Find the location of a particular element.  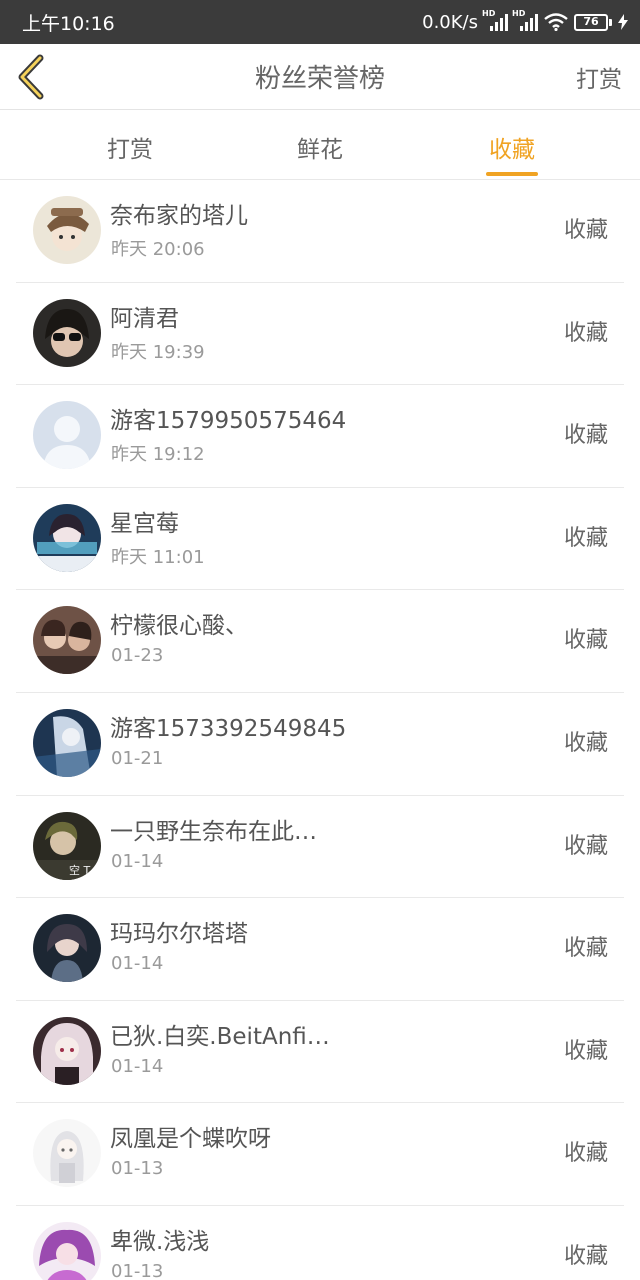

active-tab-indicator is located at coordinates (512, 174).